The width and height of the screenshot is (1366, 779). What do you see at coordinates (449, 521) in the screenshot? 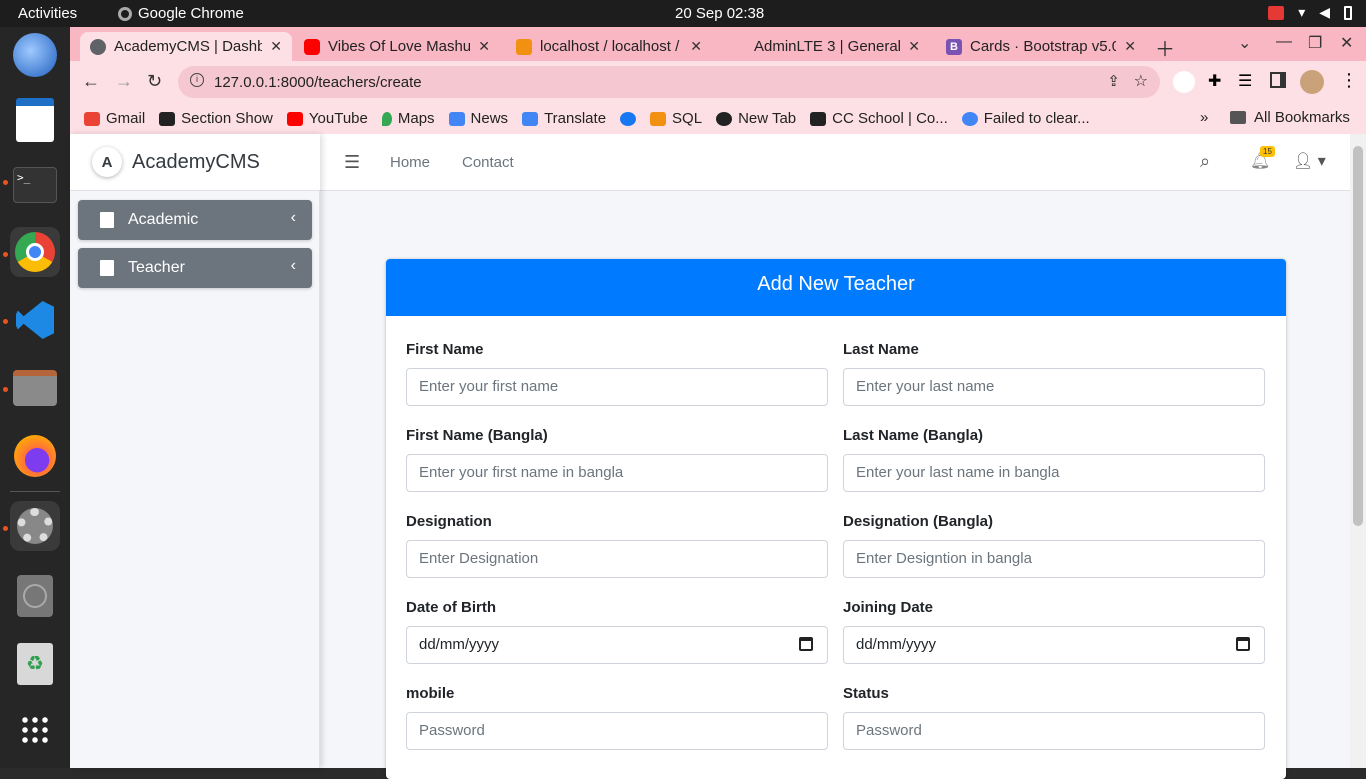
I see `designation-label: Designation` at bounding box center [449, 521].